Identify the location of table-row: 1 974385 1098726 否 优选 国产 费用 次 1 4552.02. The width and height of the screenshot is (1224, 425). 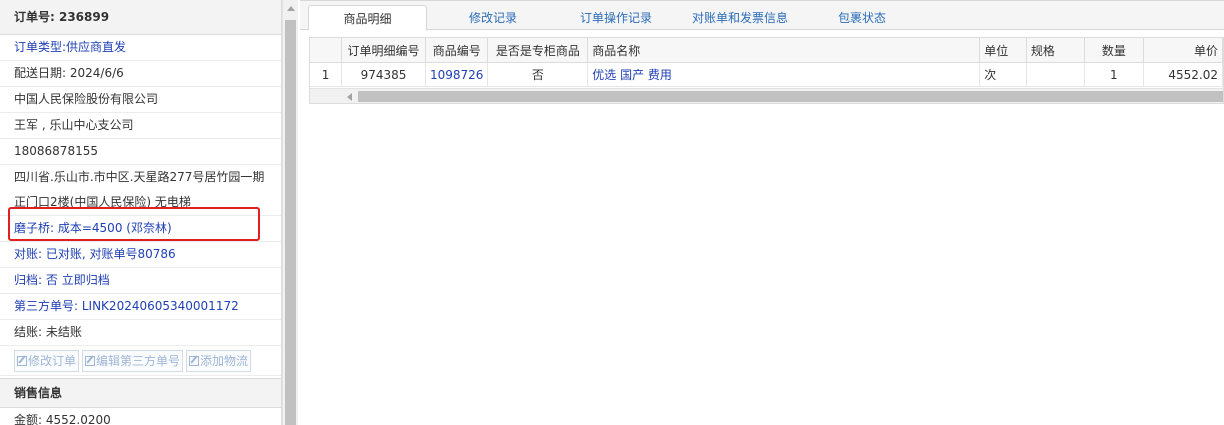
(766, 74).